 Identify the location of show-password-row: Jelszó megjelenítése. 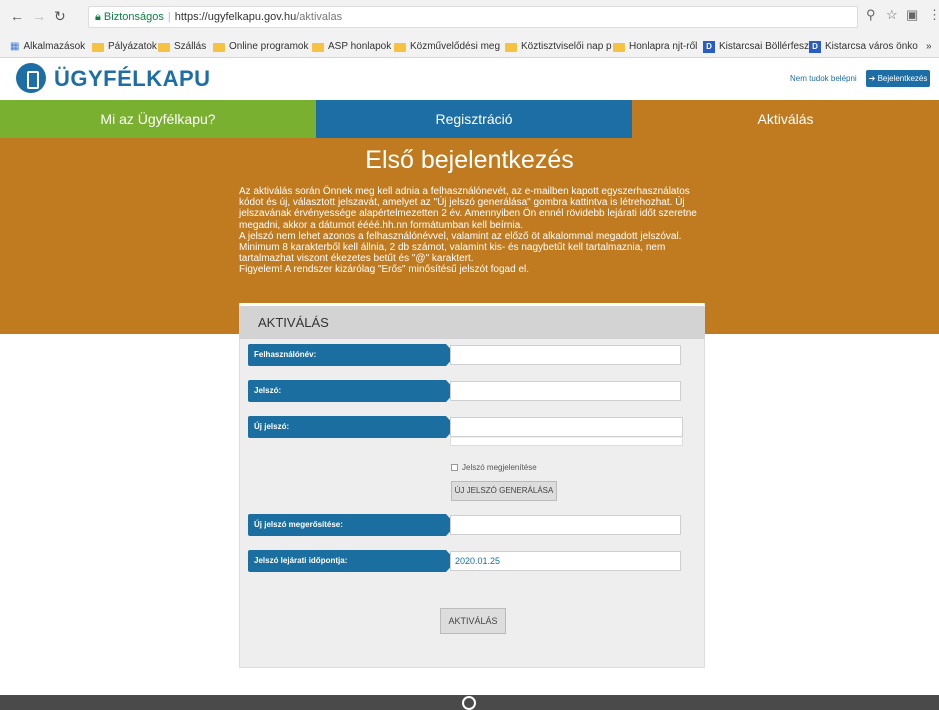
(494, 467).